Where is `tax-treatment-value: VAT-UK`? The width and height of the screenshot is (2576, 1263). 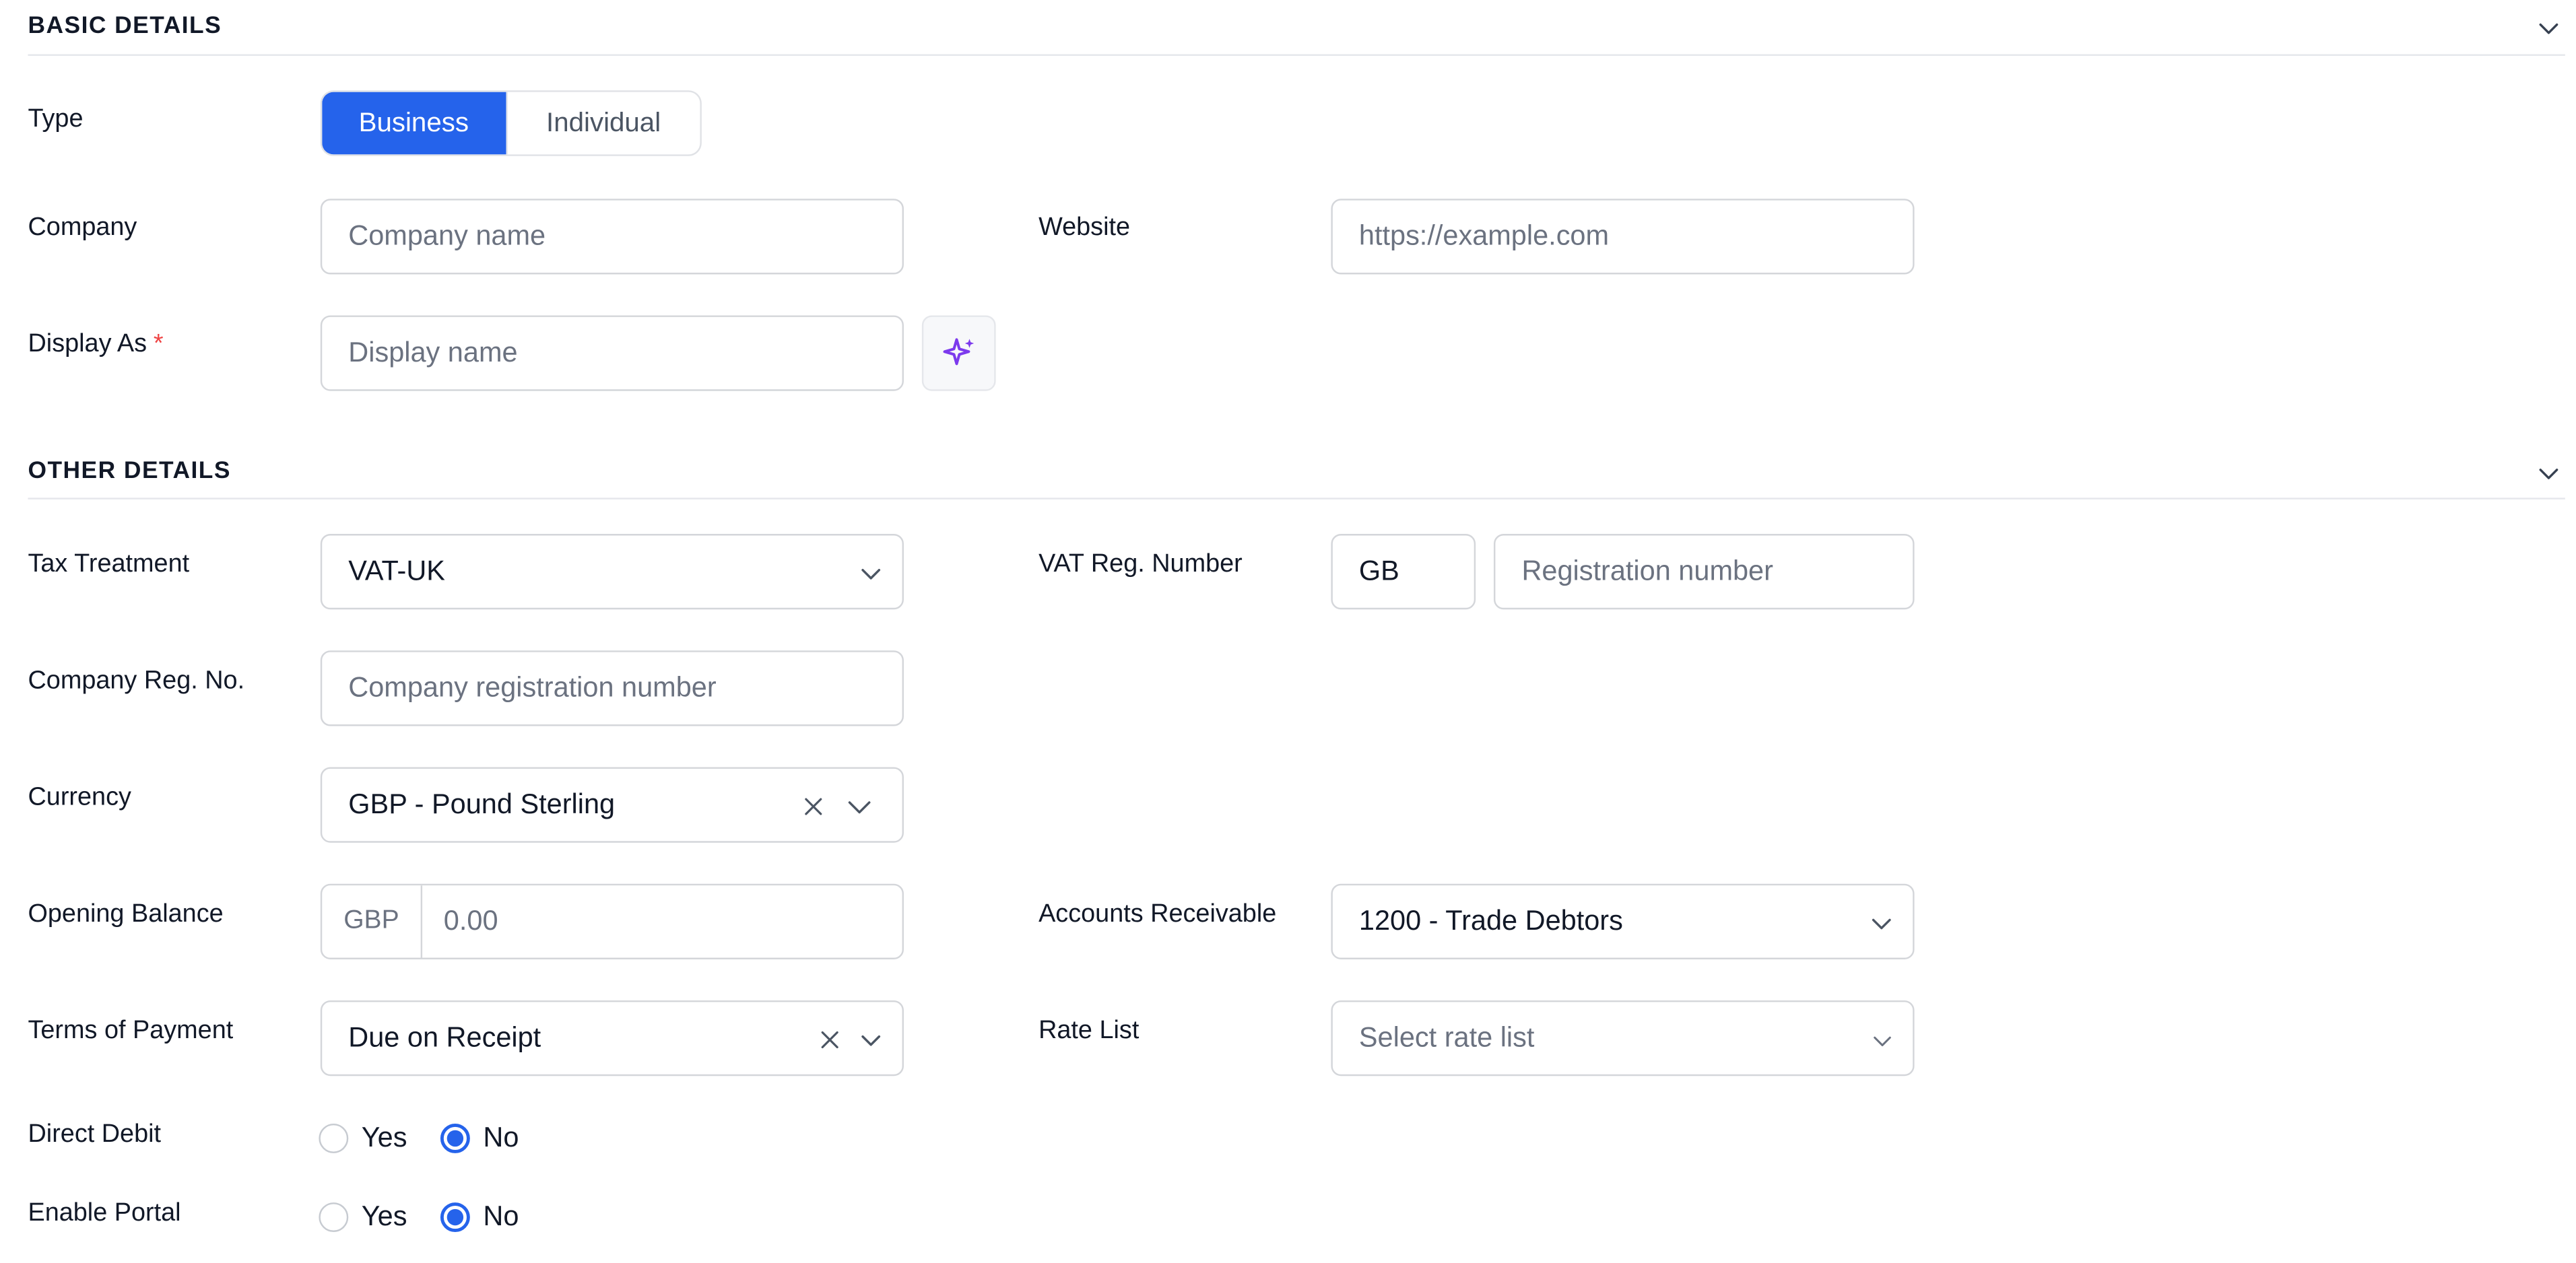 tax-treatment-value: VAT-UK is located at coordinates (396, 571).